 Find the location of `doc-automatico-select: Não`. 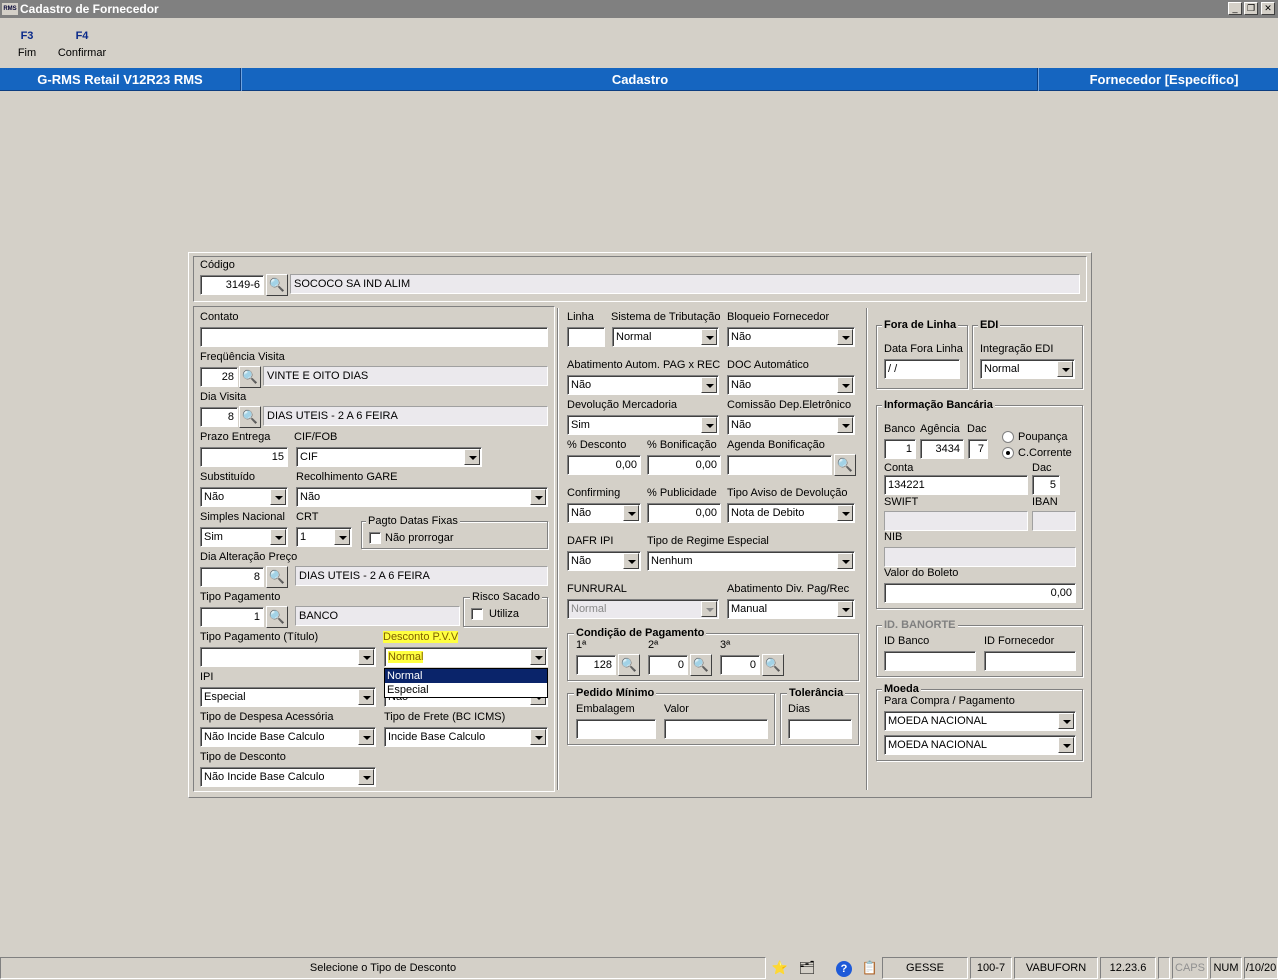

doc-automatico-select: Não is located at coordinates (791, 385).